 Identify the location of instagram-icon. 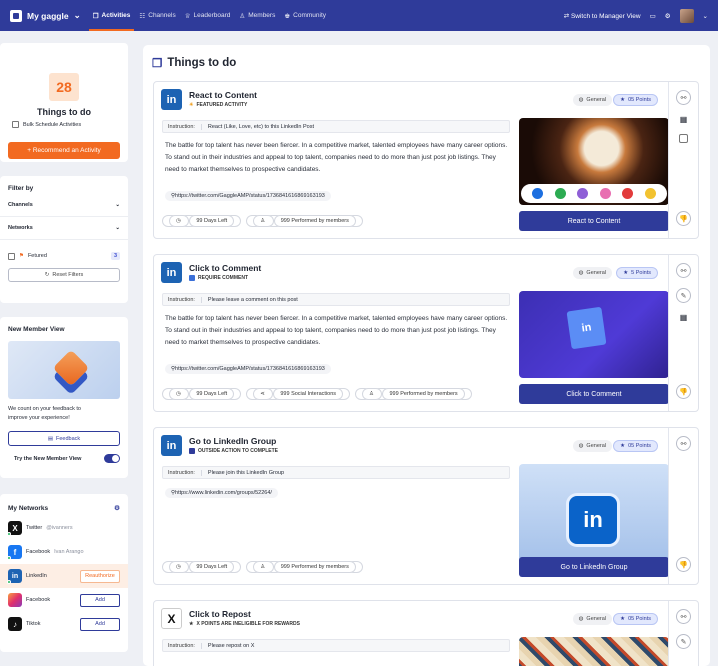
(15, 600).